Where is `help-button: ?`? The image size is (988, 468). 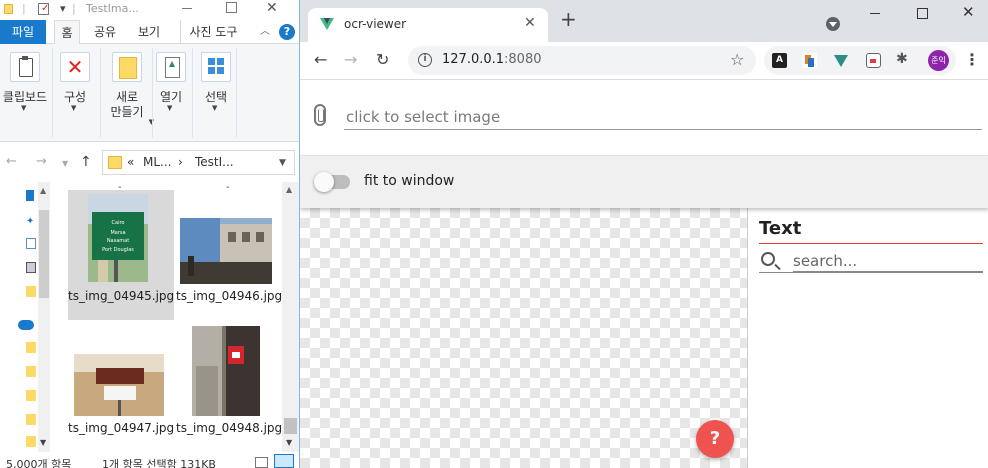 help-button: ? is located at coordinates (715, 439).